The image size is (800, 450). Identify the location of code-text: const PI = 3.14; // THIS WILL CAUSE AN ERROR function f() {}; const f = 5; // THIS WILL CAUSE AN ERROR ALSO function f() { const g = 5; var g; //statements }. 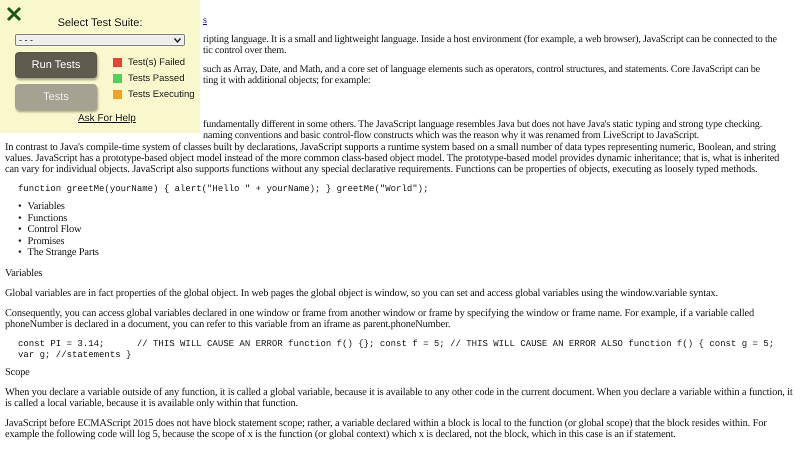
(397, 349).